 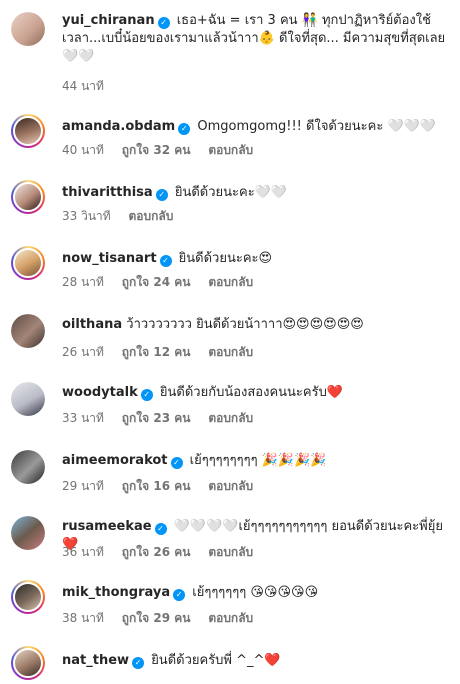 What do you see at coordinates (116, 592) in the screenshot?
I see `username: mik_thongraya` at bounding box center [116, 592].